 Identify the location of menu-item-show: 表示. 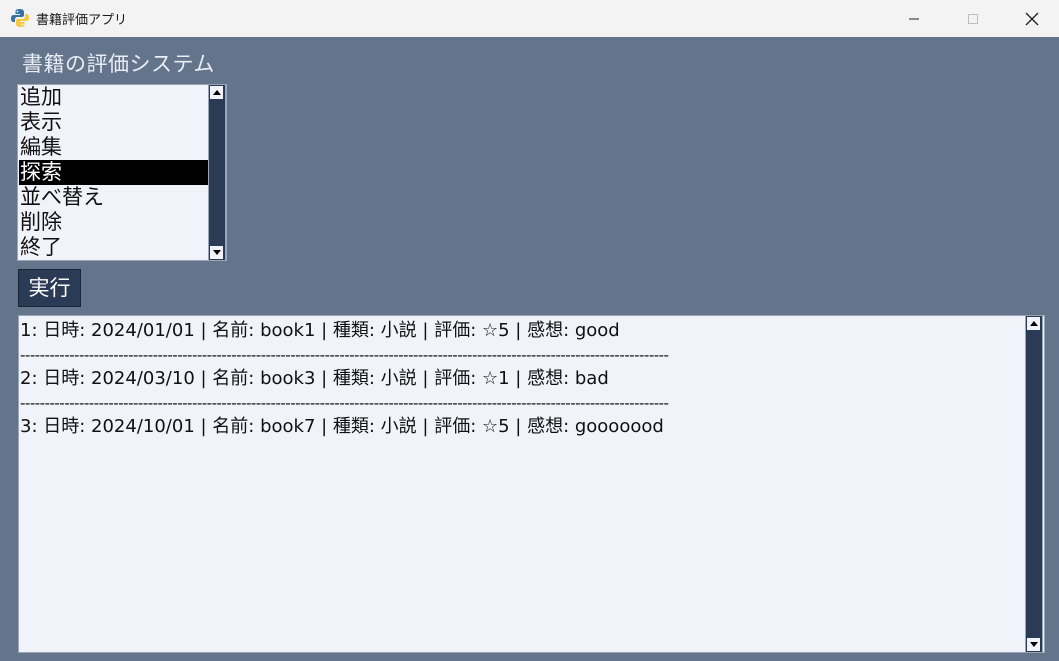
(113, 122).